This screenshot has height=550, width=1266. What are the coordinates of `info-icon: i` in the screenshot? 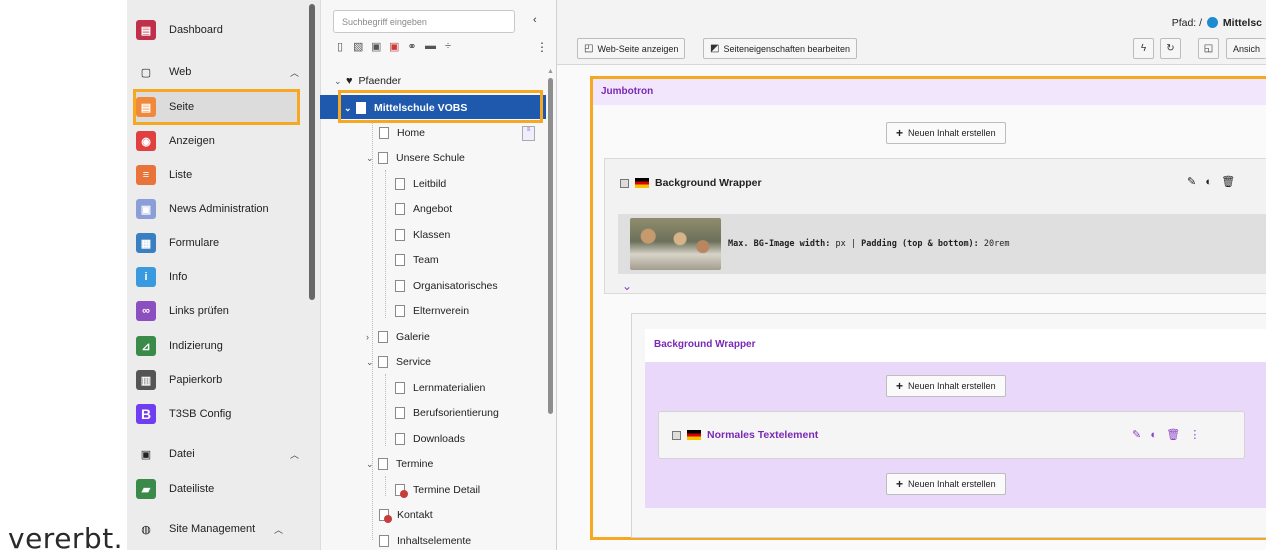 It's located at (146, 277).